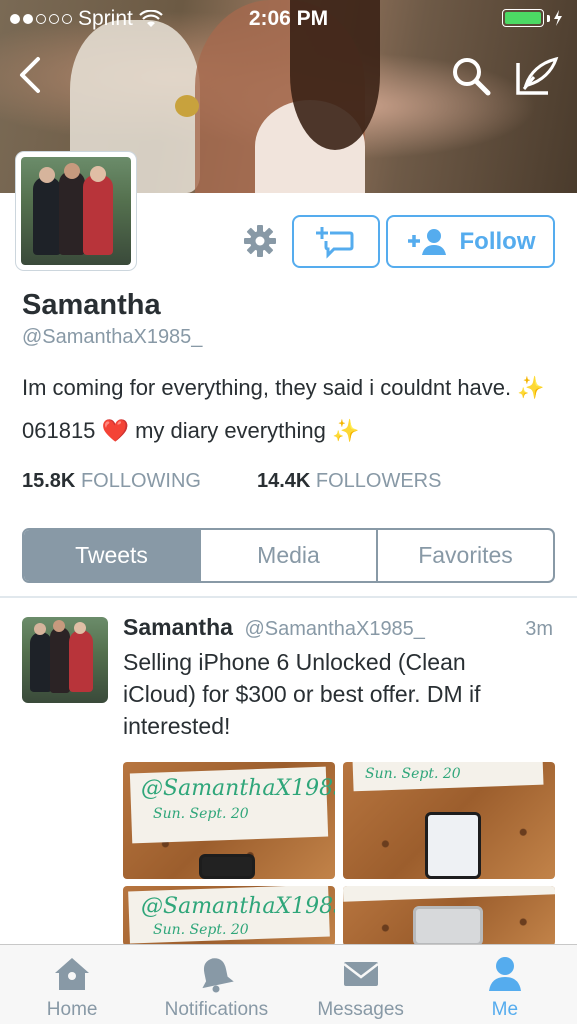 This screenshot has height=1024, width=577. I want to click on sparkles-emoji-2: ✨, so click(345, 430).